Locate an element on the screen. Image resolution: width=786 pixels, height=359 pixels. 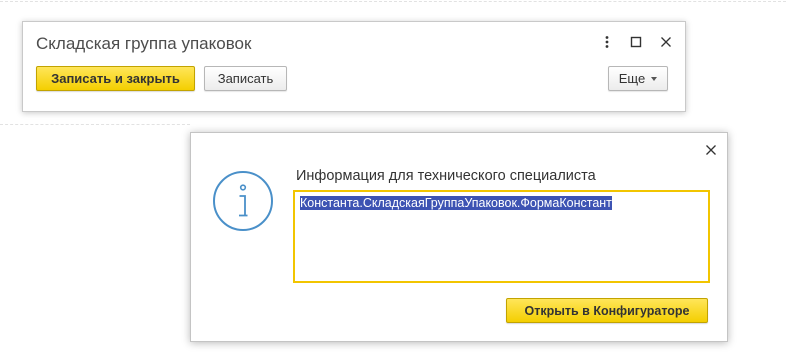
save-and-close-button: Записать и закрыть is located at coordinates (115, 78).